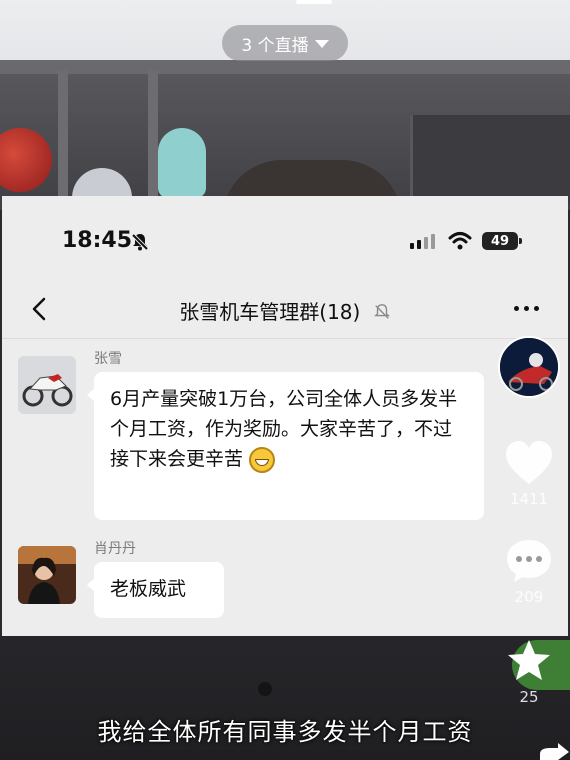 The image size is (570, 760). Describe the element at coordinates (148, 589) in the screenshot. I see `message-text: 老板威武` at that location.